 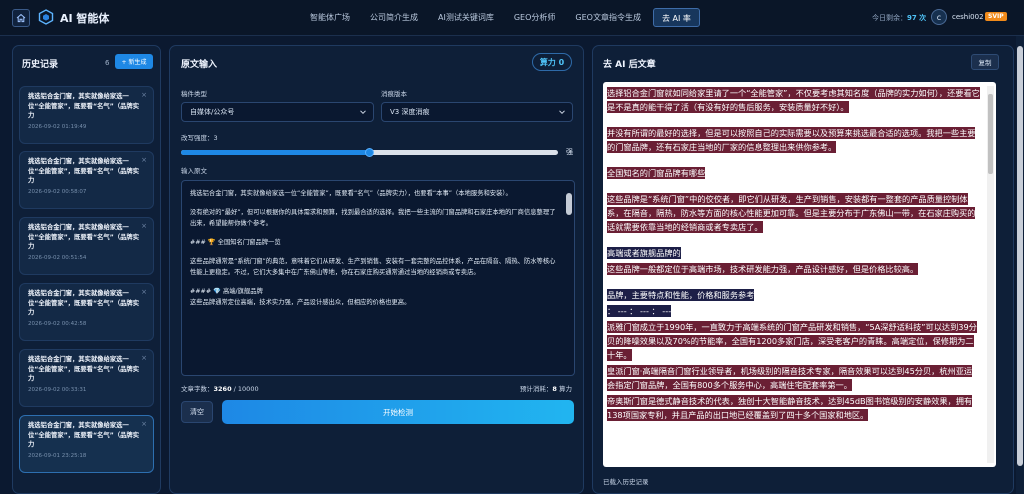 What do you see at coordinates (629, 65) in the screenshot?
I see `output-title: 去 AI 后文章` at bounding box center [629, 65].